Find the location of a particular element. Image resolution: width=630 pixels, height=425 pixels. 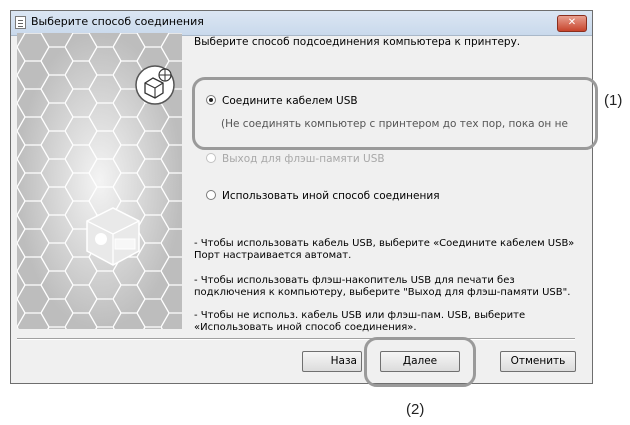

option-usb-flash: Выход для флэш-памяти USB is located at coordinates (295, 159).